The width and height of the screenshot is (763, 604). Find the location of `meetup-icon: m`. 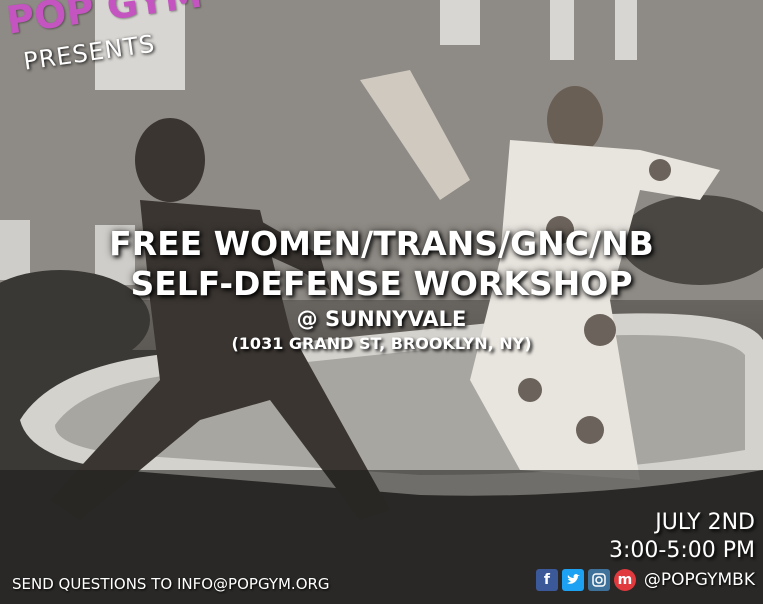

meetup-icon: m is located at coordinates (624, 580).